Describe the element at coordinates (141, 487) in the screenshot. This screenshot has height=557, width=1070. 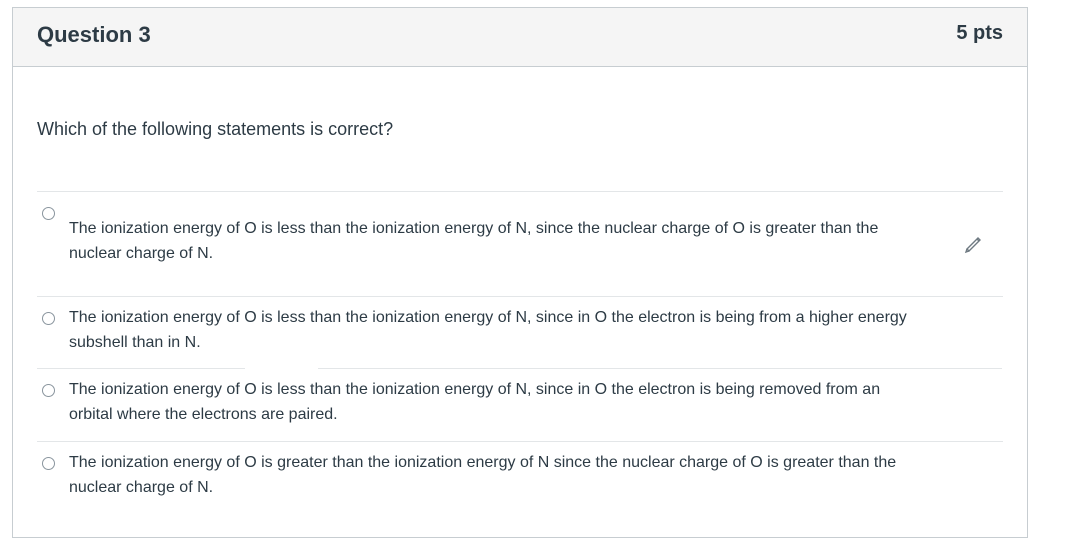
I see `answer-4-line2: nuclear charge of N.` at that location.